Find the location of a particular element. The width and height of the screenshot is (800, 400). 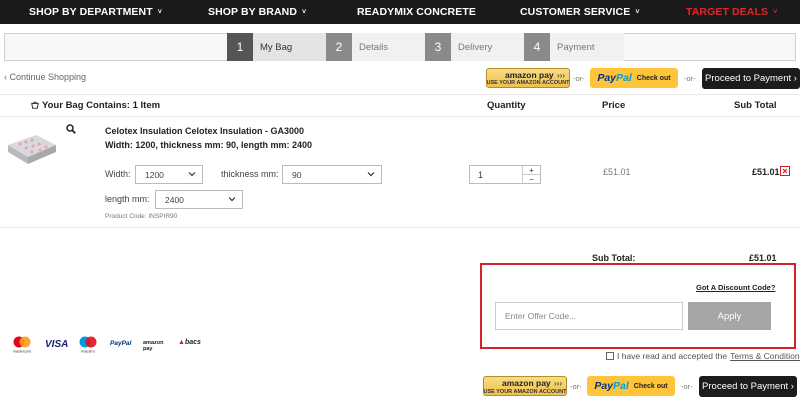

col-subtotal: Sub Total is located at coordinates (755, 105).